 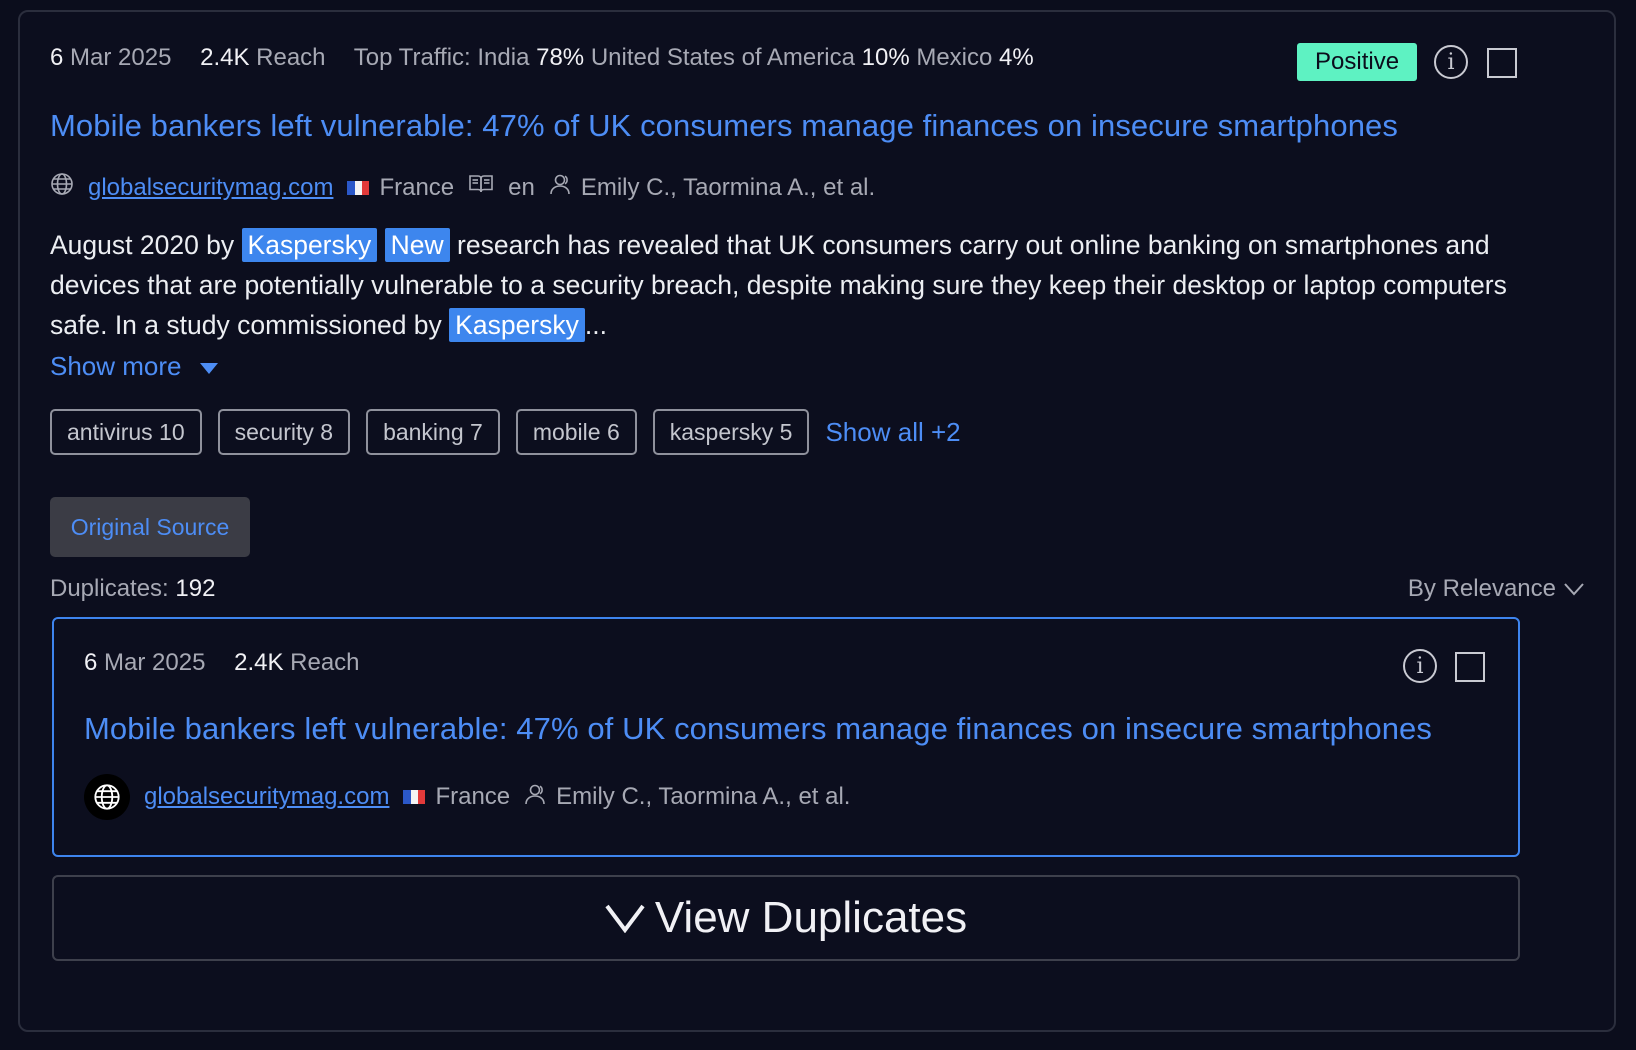 What do you see at coordinates (521, 187) in the screenshot?
I see `language-label: en` at bounding box center [521, 187].